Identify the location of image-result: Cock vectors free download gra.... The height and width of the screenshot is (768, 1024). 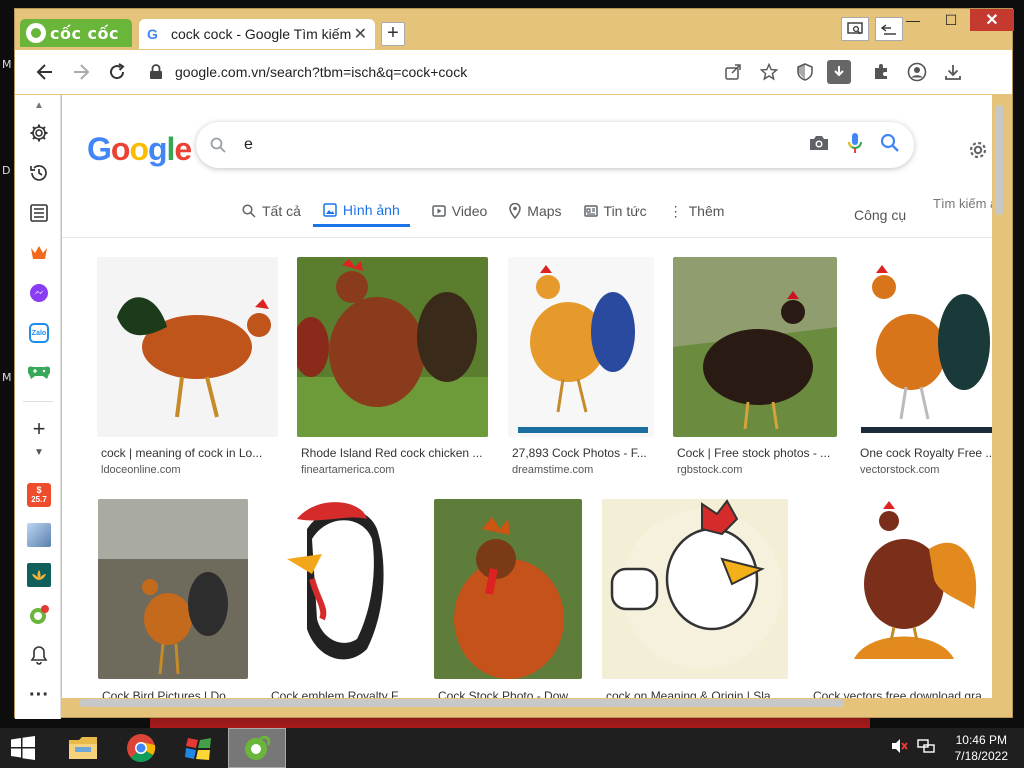
(900, 598).